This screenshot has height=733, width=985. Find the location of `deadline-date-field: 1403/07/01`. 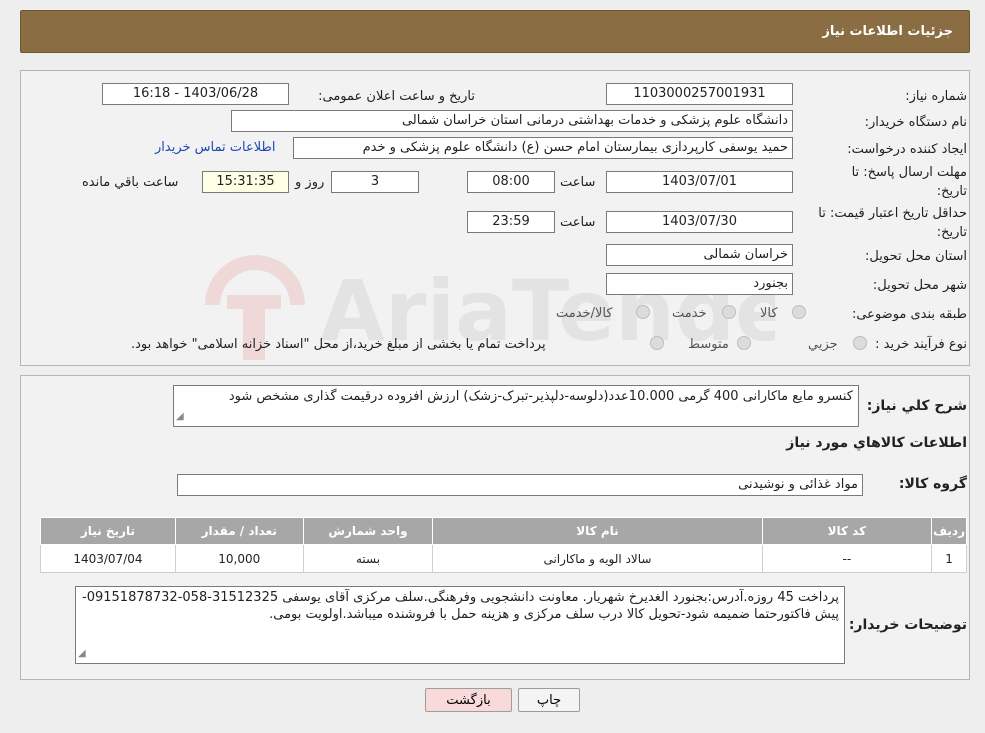

deadline-date-field: 1403/07/01 is located at coordinates (699, 182).